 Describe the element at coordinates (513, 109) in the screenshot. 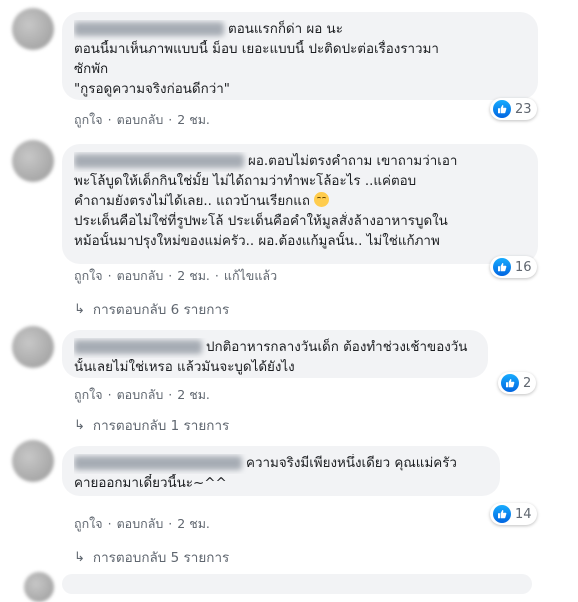

I see `reaction-count: 23` at that location.